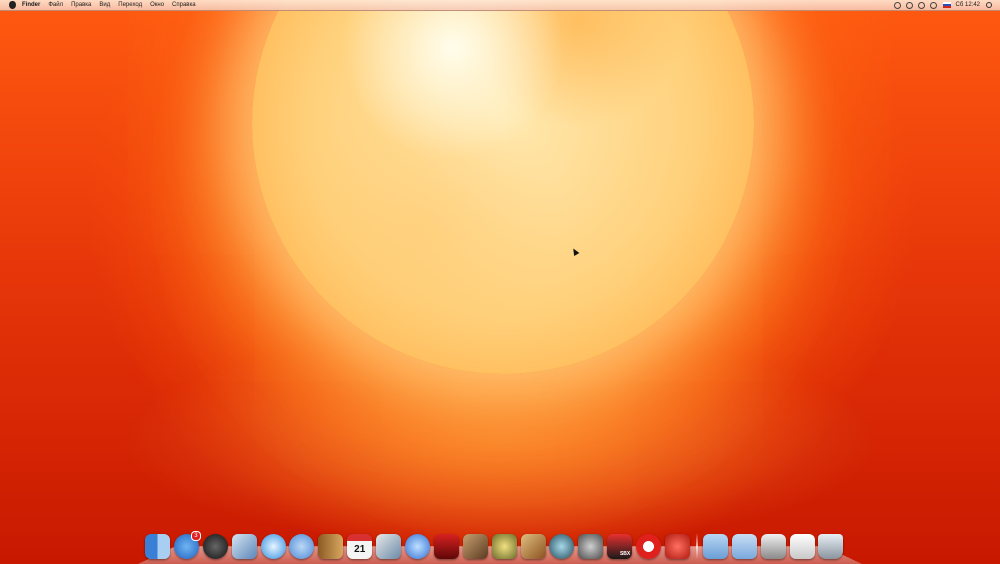  Describe the element at coordinates (989, 5) in the screenshot. I see `spotlight-search-icon` at that location.